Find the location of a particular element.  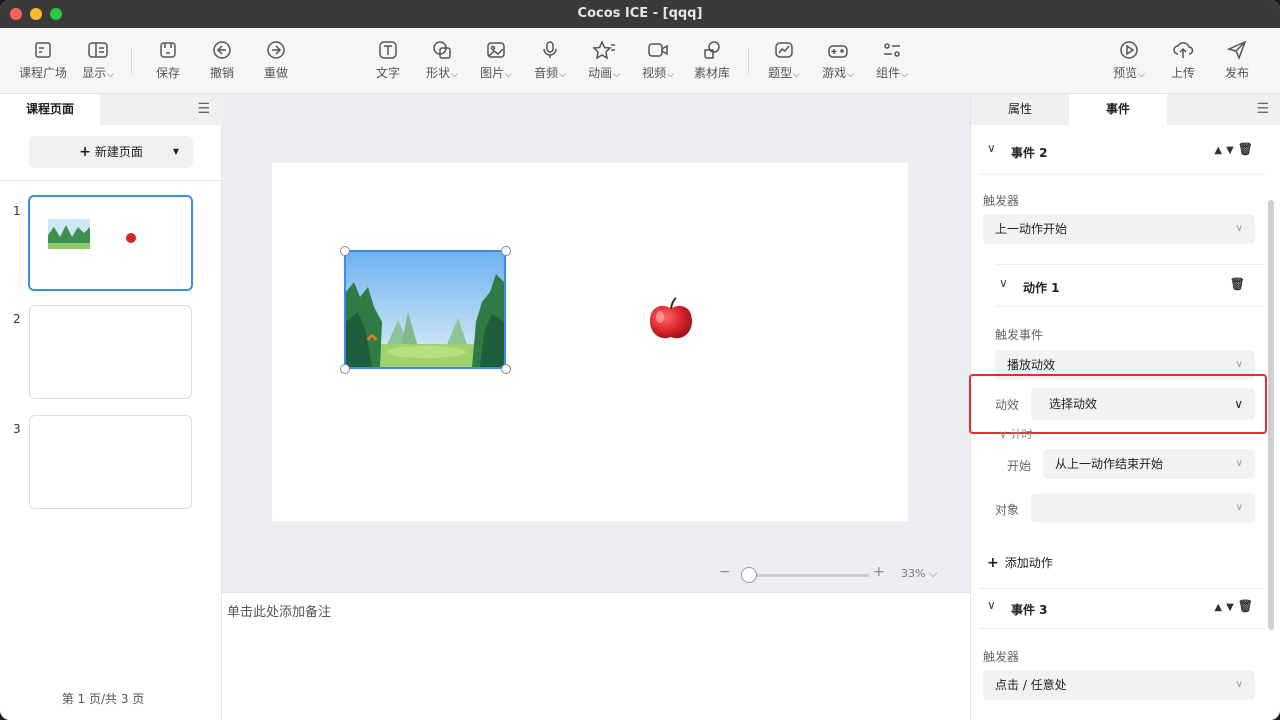

toolbar-display: 显示⌵ is located at coordinates (98, 62).